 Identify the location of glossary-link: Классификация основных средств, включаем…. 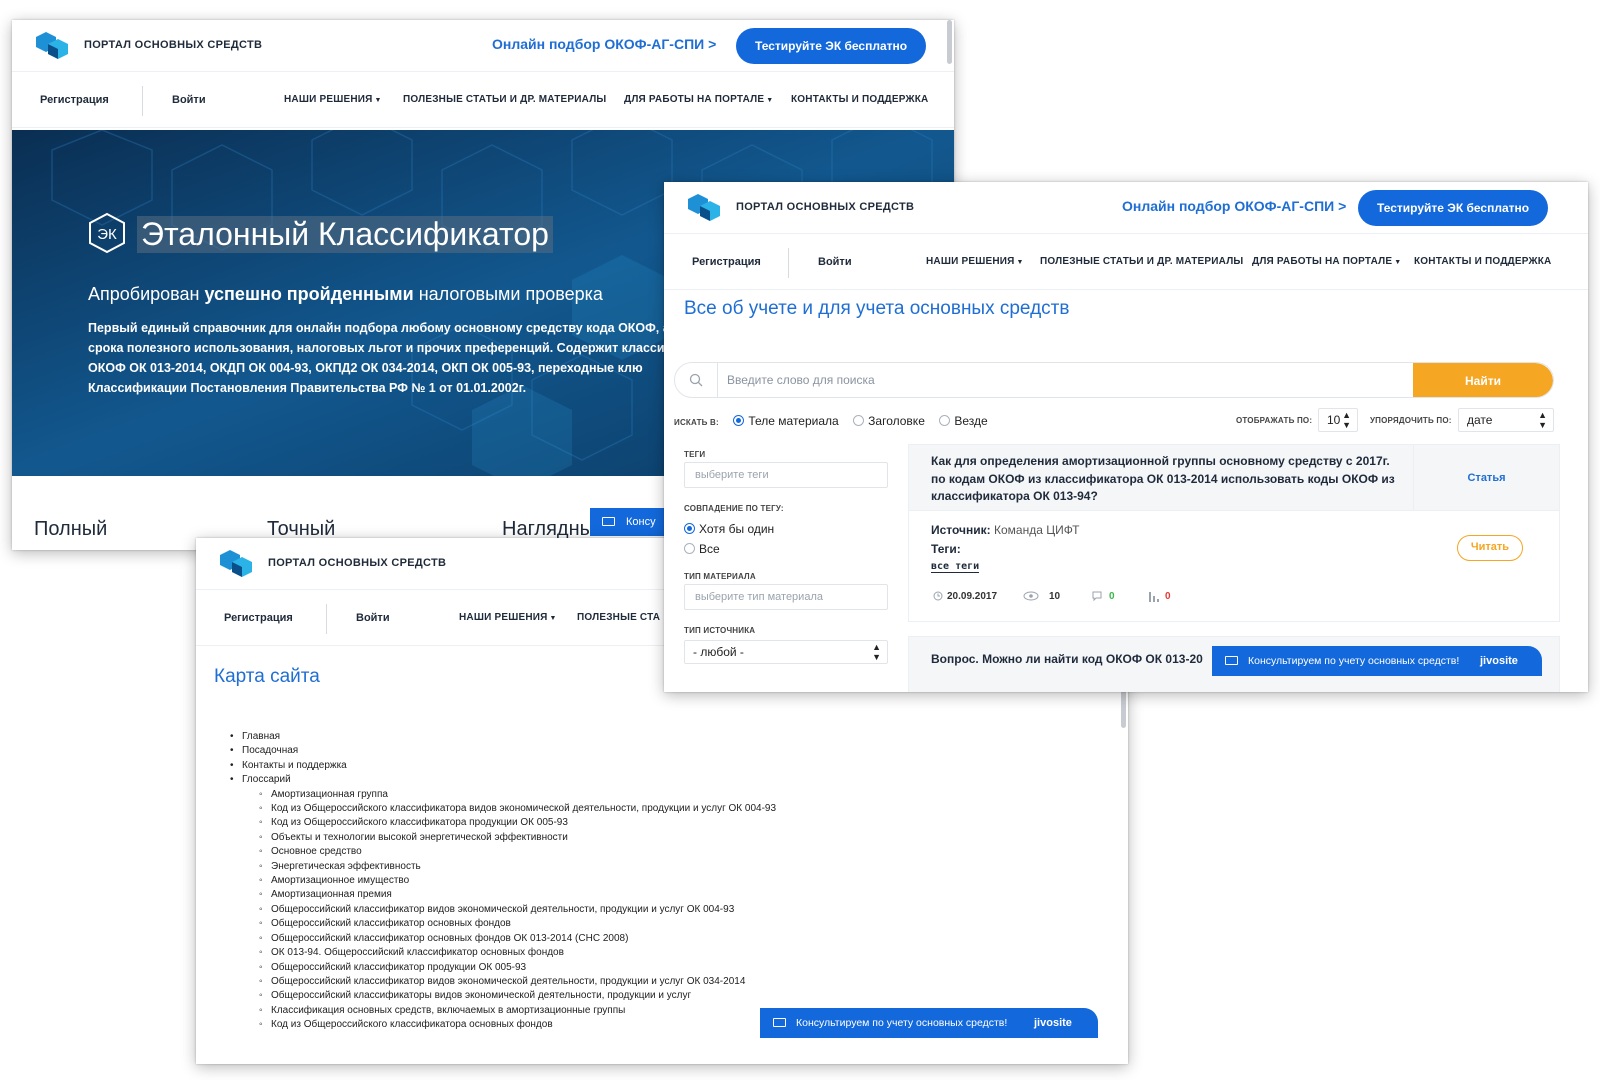
(509, 1011).